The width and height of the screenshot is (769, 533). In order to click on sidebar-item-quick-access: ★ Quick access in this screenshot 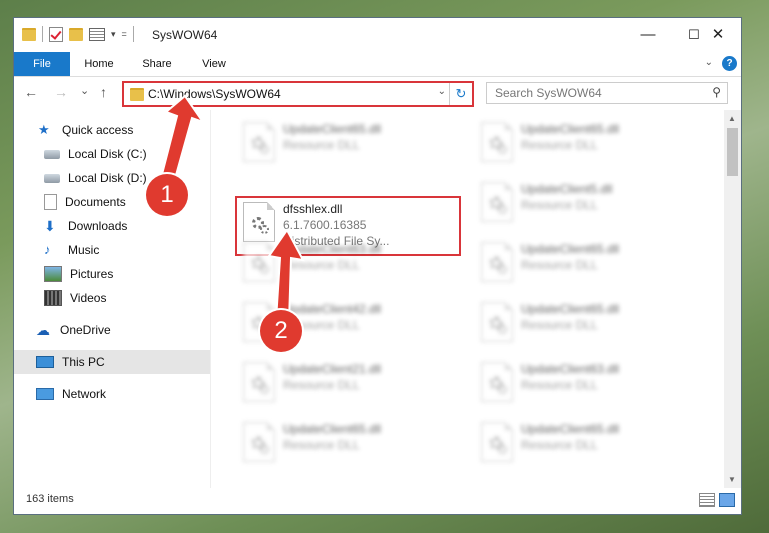, I will do `click(122, 130)`.